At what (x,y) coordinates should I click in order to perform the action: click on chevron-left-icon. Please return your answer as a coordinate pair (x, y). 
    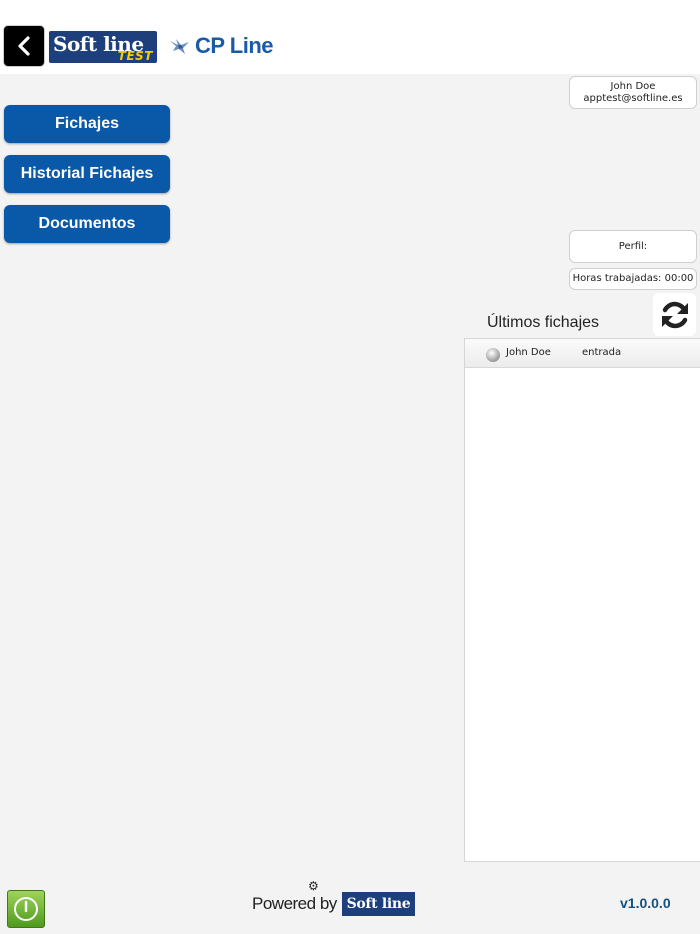
    Looking at the image, I should click on (24, 46).